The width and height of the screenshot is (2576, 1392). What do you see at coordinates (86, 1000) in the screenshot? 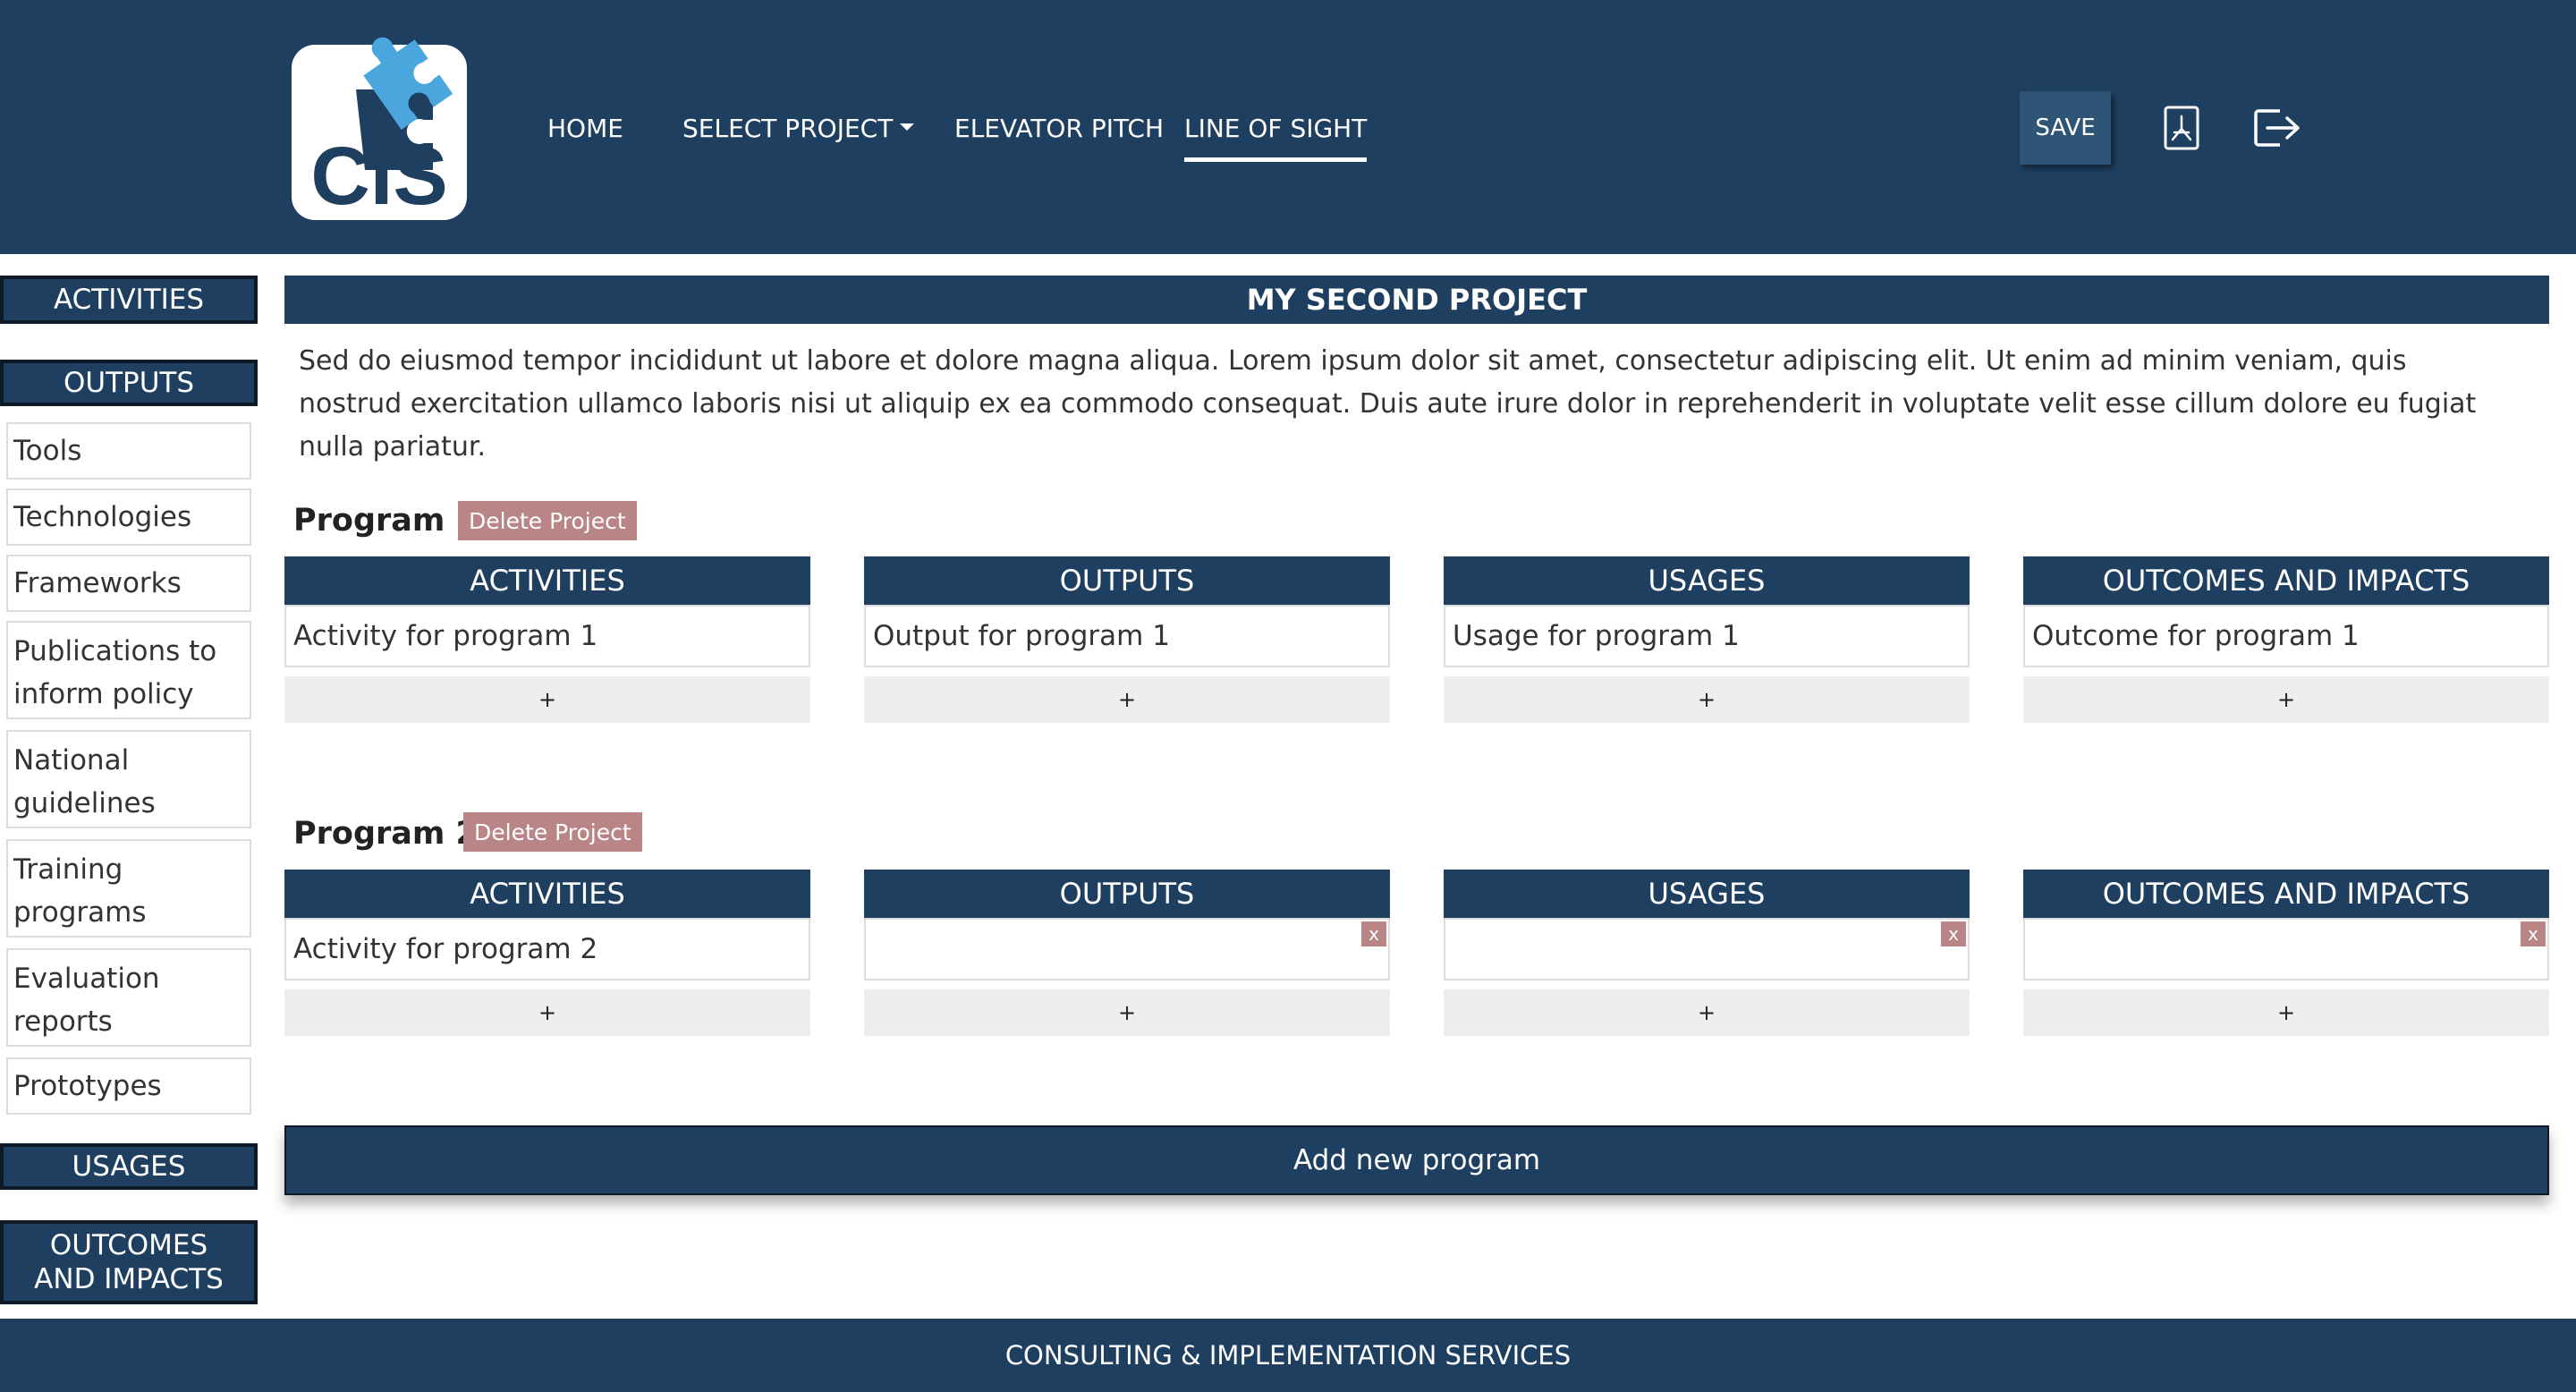
I see `sidebar-item-label: Evaluation reports` at bounding box center [86, 1000].